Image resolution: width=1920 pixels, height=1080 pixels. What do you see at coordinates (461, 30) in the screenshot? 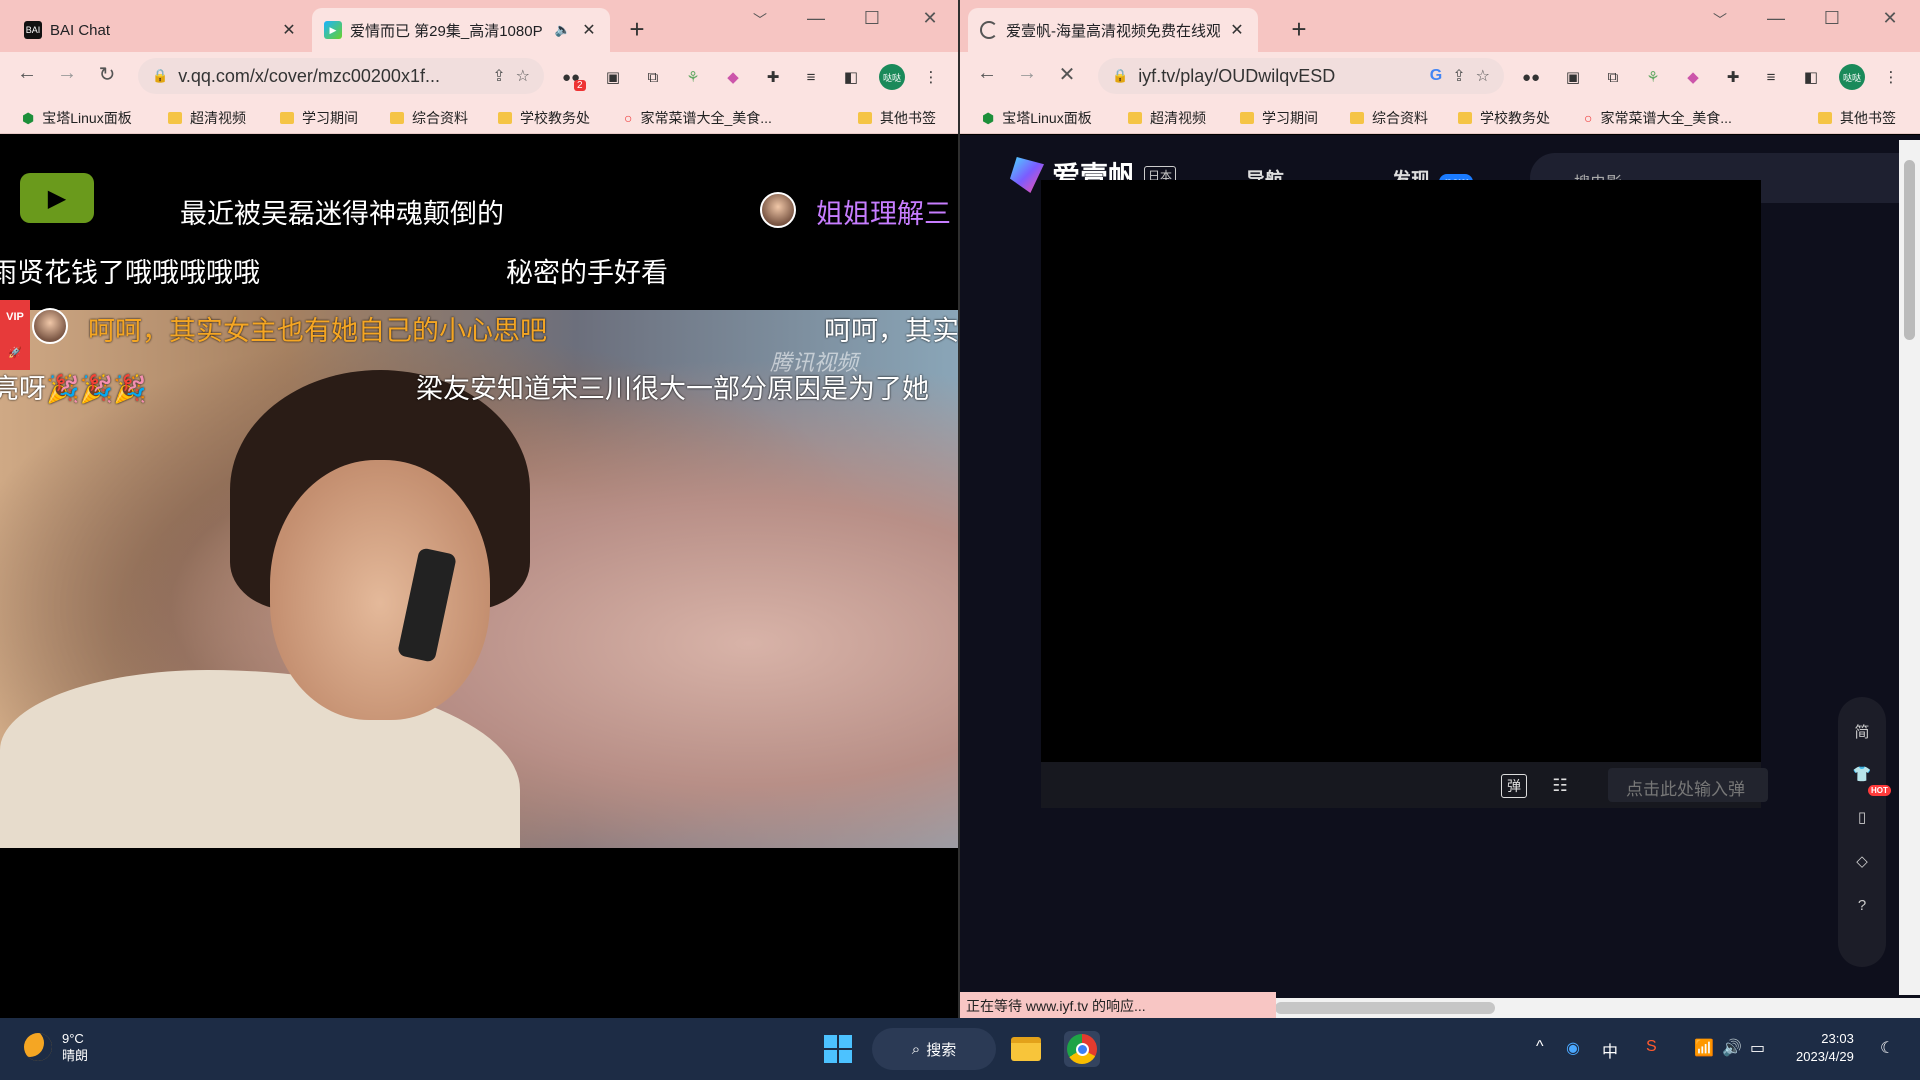
I see `tab-tencent-video: ▶ 爱情而已 第29集_高清1080P 🔈 ✕` at bounding box center [461, 30].